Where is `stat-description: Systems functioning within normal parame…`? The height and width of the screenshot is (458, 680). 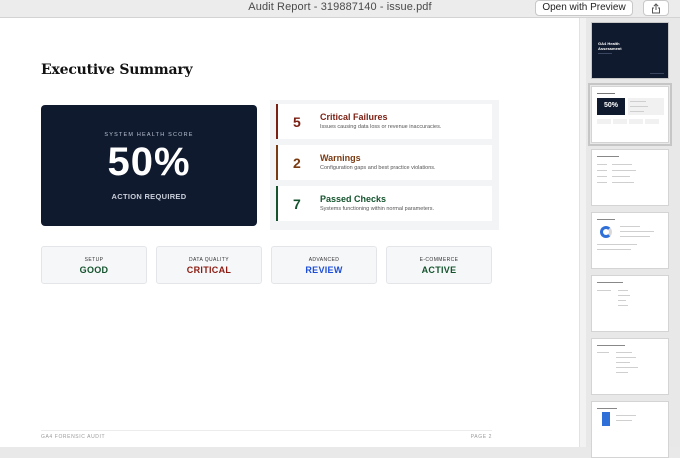
stat-description: Systems functioning within normal parame… is located at coordinates (377, 209).